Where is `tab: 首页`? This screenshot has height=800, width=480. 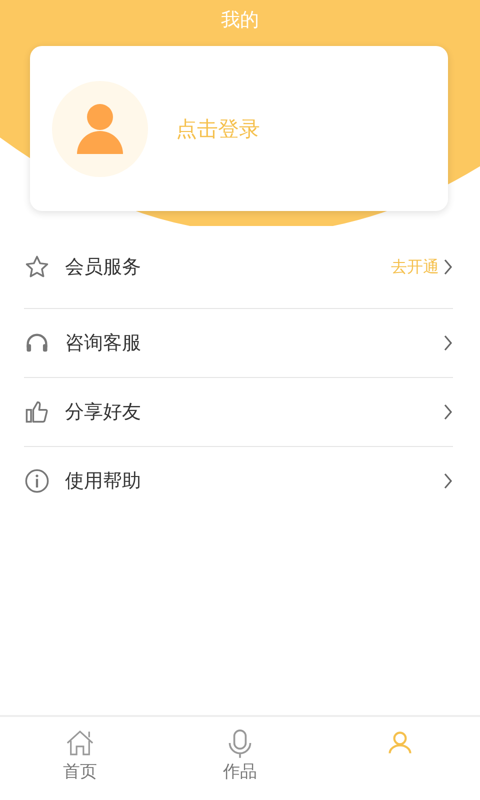
tab: 首页 is located at coordinates (80, 758).